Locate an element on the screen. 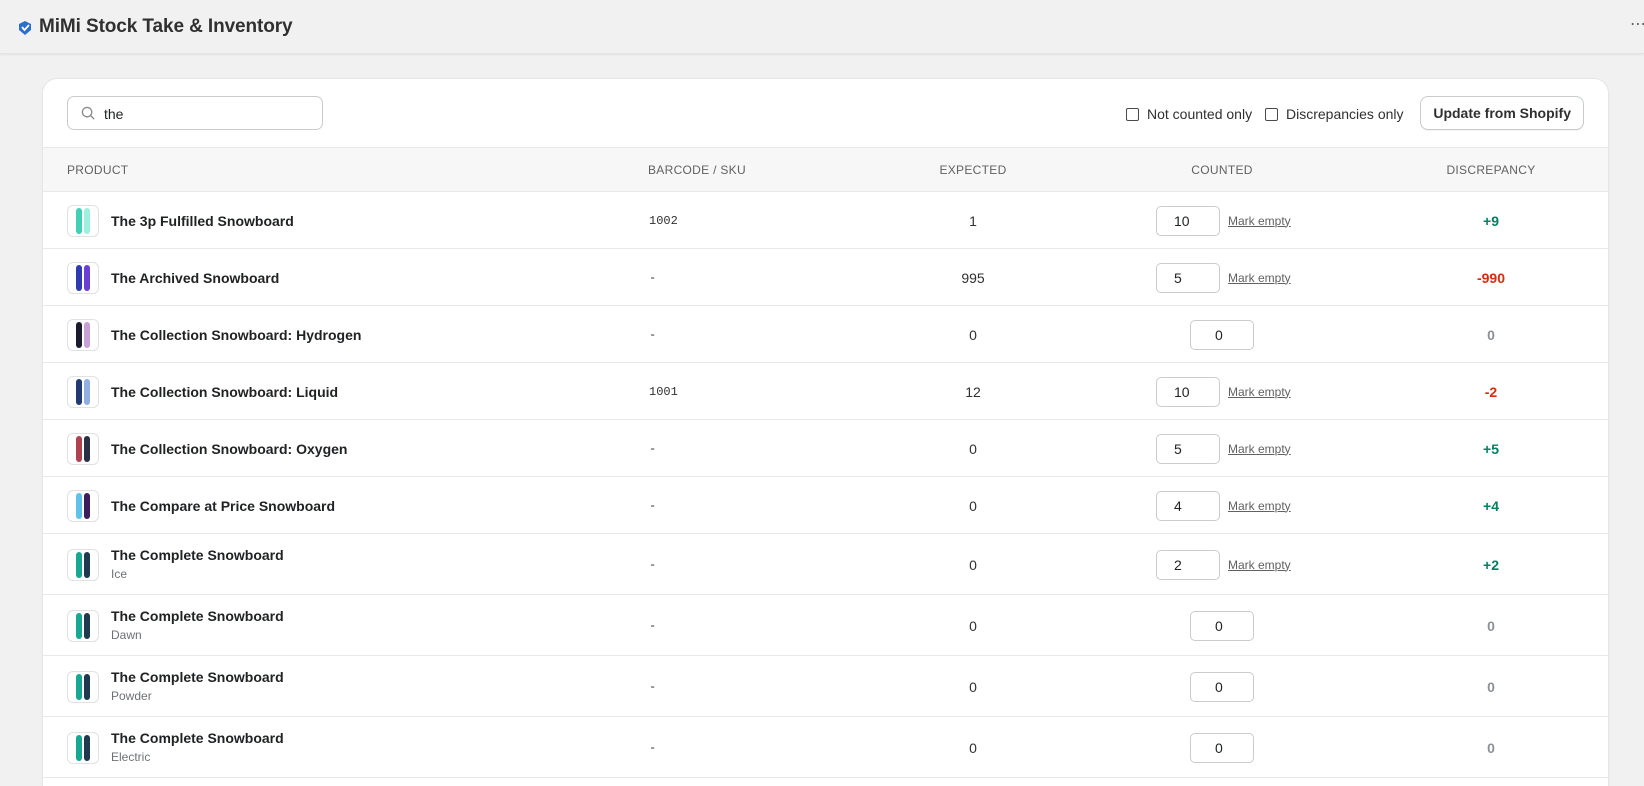 The height and width of the screenshot is (786, 1644). more-options-icon: ⋯ is located at coordinates (1637, 25).